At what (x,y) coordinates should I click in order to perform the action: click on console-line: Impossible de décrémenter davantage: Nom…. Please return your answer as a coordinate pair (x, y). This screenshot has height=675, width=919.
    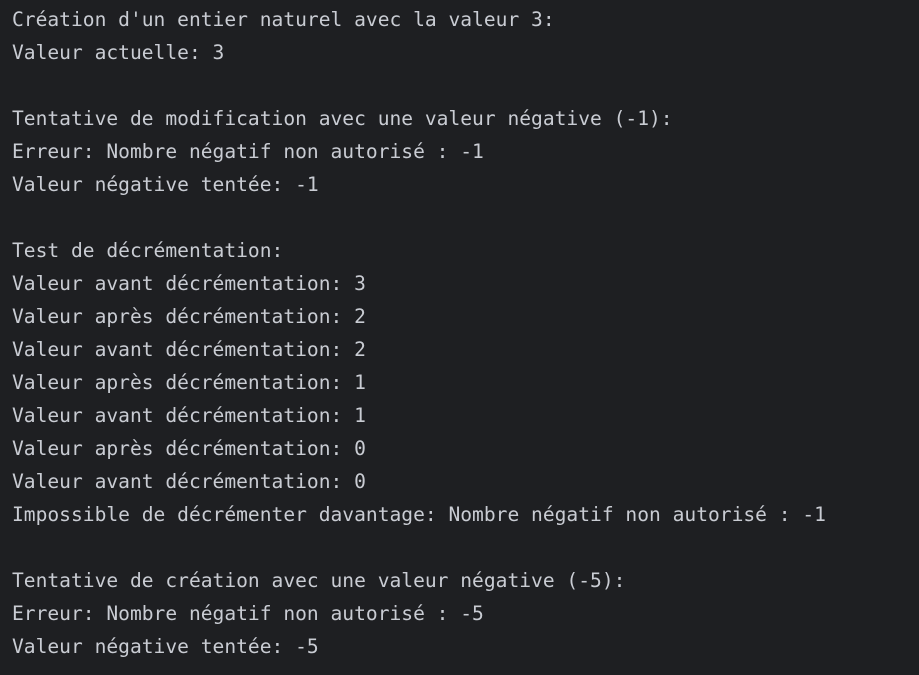
    Looking at the image, I should click on (419, 514).